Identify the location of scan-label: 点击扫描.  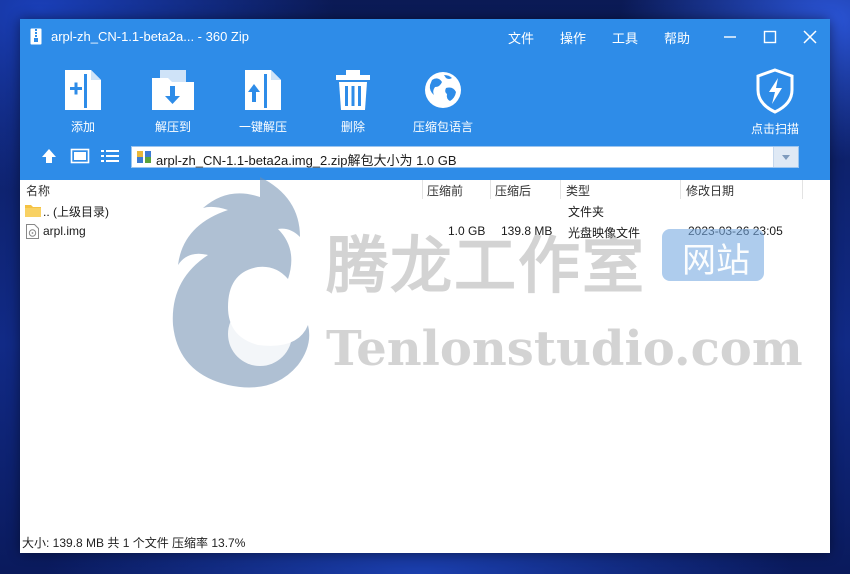
(774, 129).